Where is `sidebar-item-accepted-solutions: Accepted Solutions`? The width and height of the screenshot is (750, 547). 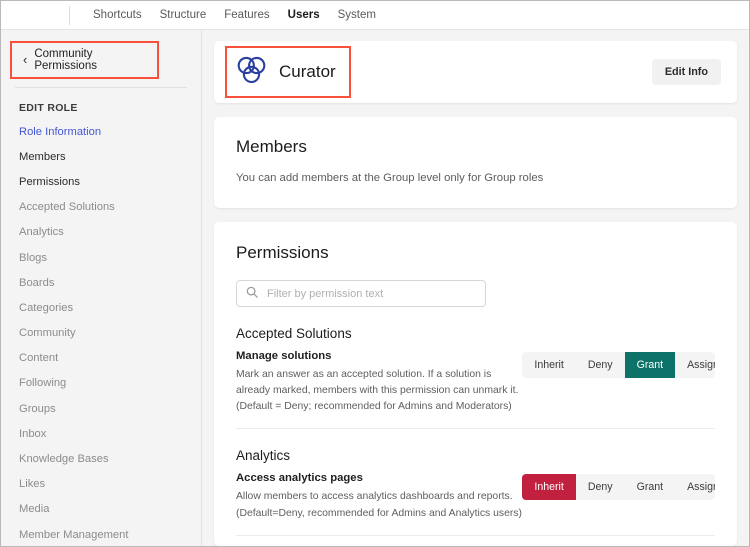
sidebar-item-accepted-solutions: Accepted Solutions is located at coordinates (101, 207).